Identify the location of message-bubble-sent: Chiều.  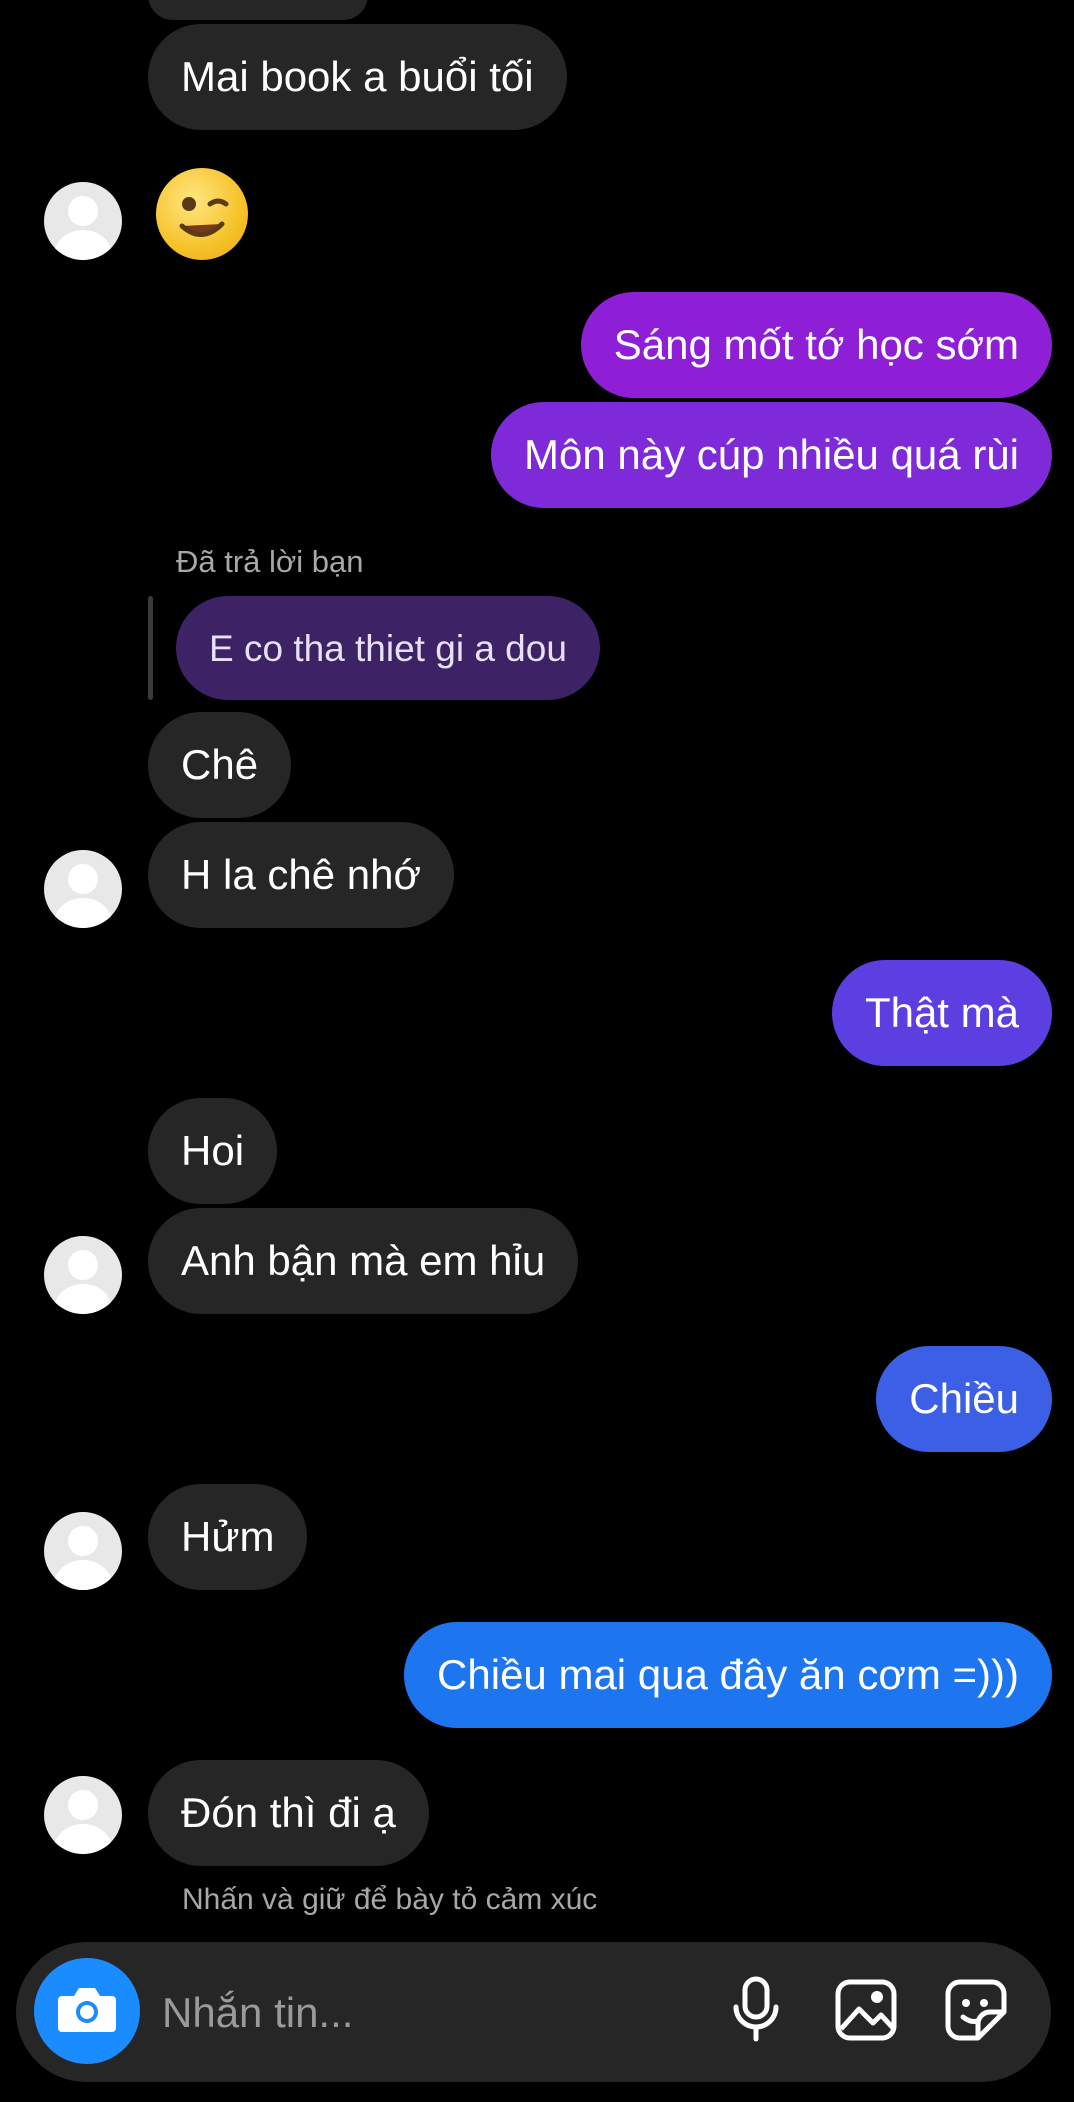
(964, 1399).